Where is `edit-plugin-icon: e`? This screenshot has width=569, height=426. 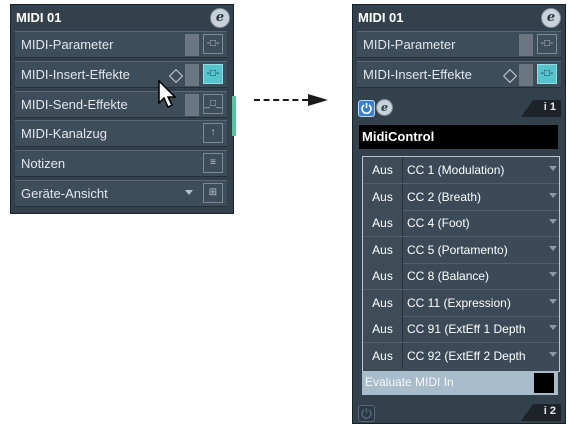 edit-plugin-icon: e is located at coordinates (384, 107).